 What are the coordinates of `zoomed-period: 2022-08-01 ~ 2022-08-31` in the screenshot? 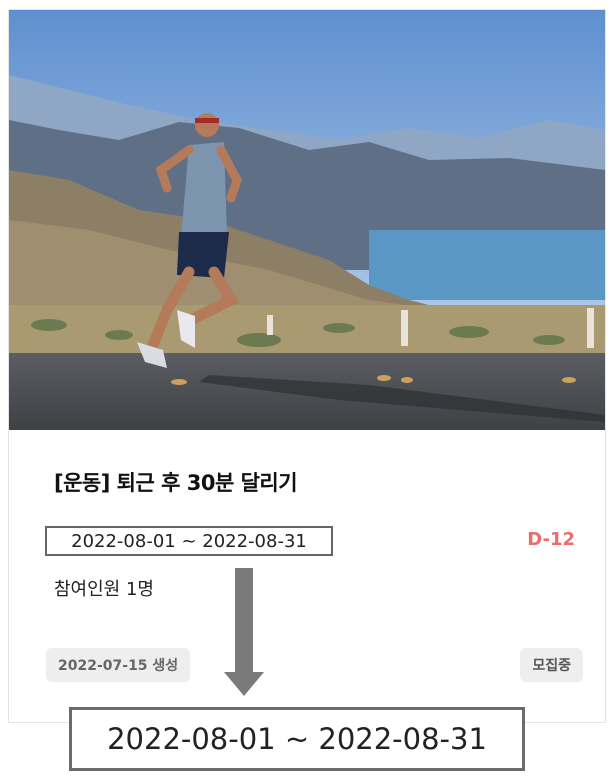 It's located at (297, 739).